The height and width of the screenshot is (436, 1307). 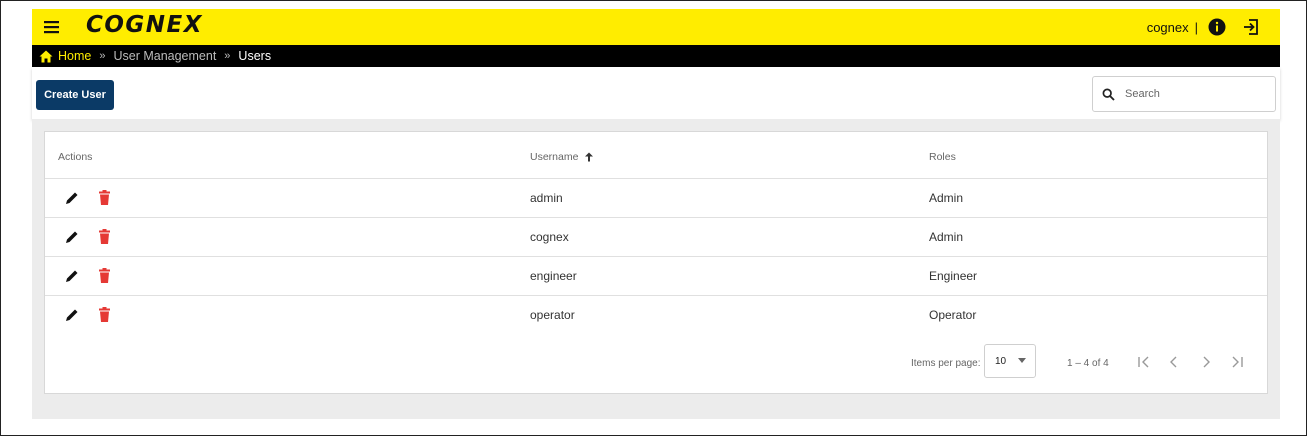 What do you see at coordinates (1217, 27) in the screenshot?
I see `info-icon` at bounding box center [1217, 27].